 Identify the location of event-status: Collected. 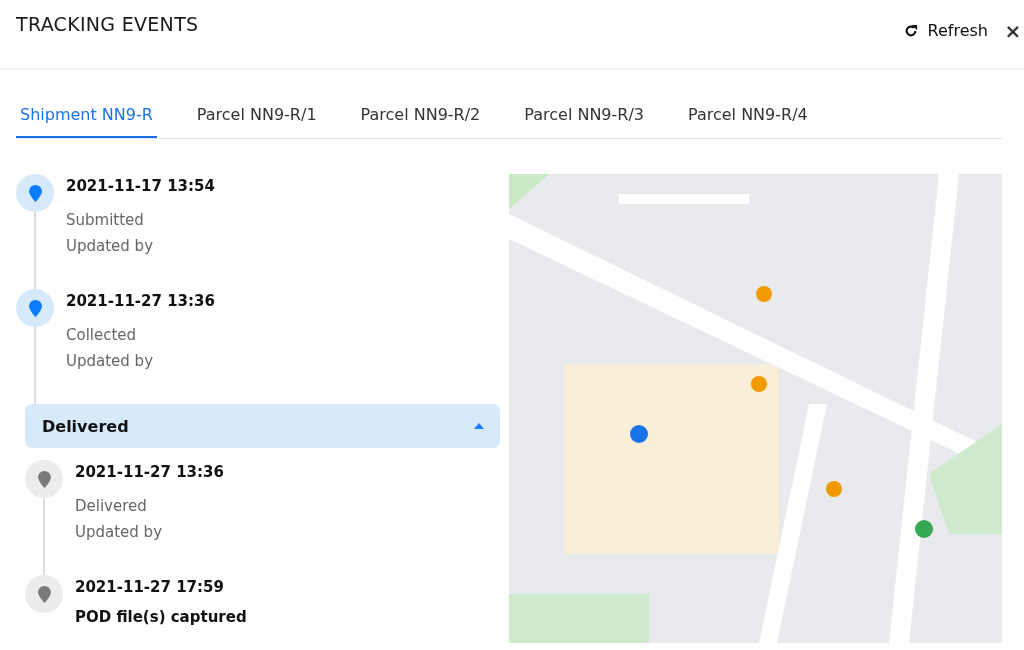
(102, 335).